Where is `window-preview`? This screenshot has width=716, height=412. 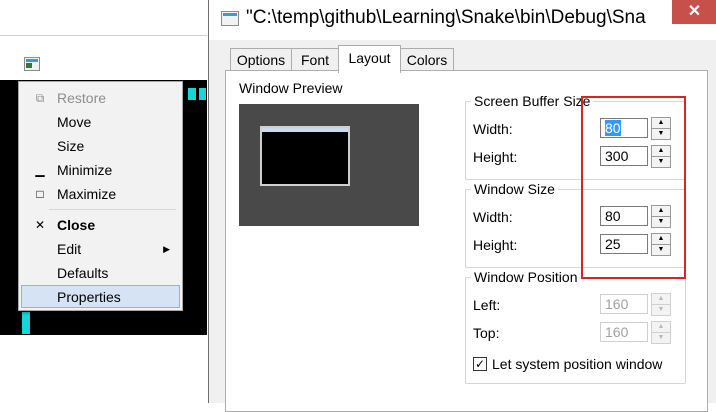 window-preview is located at coordinates (329, 165).